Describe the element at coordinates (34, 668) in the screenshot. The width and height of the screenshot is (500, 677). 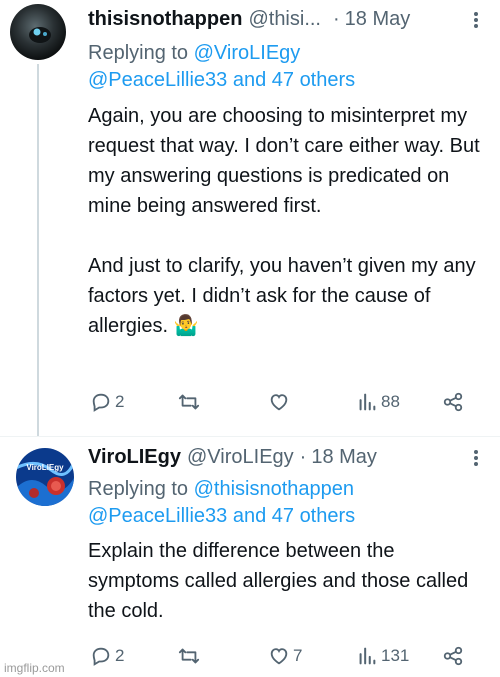
I see `imgflip-watermark: imgflip.com` at that location.